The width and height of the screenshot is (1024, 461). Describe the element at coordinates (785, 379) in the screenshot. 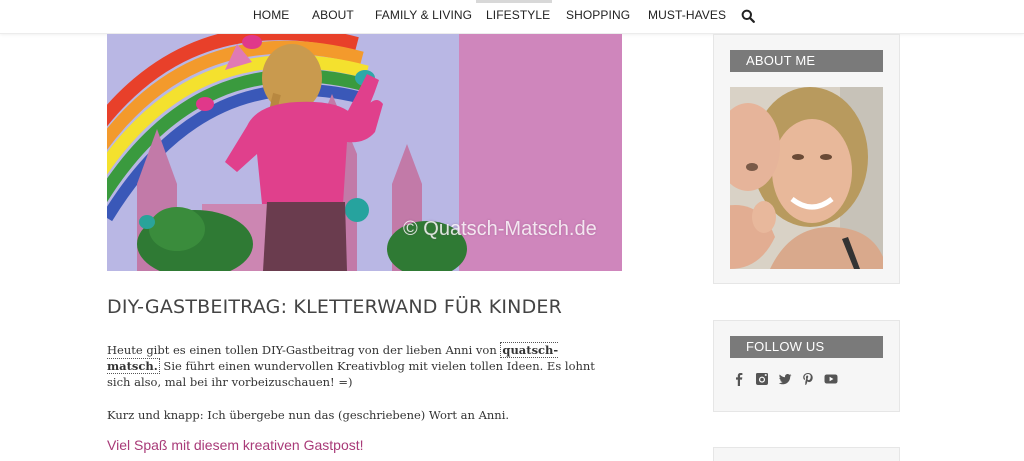

I see `twitter-icon` at that location.